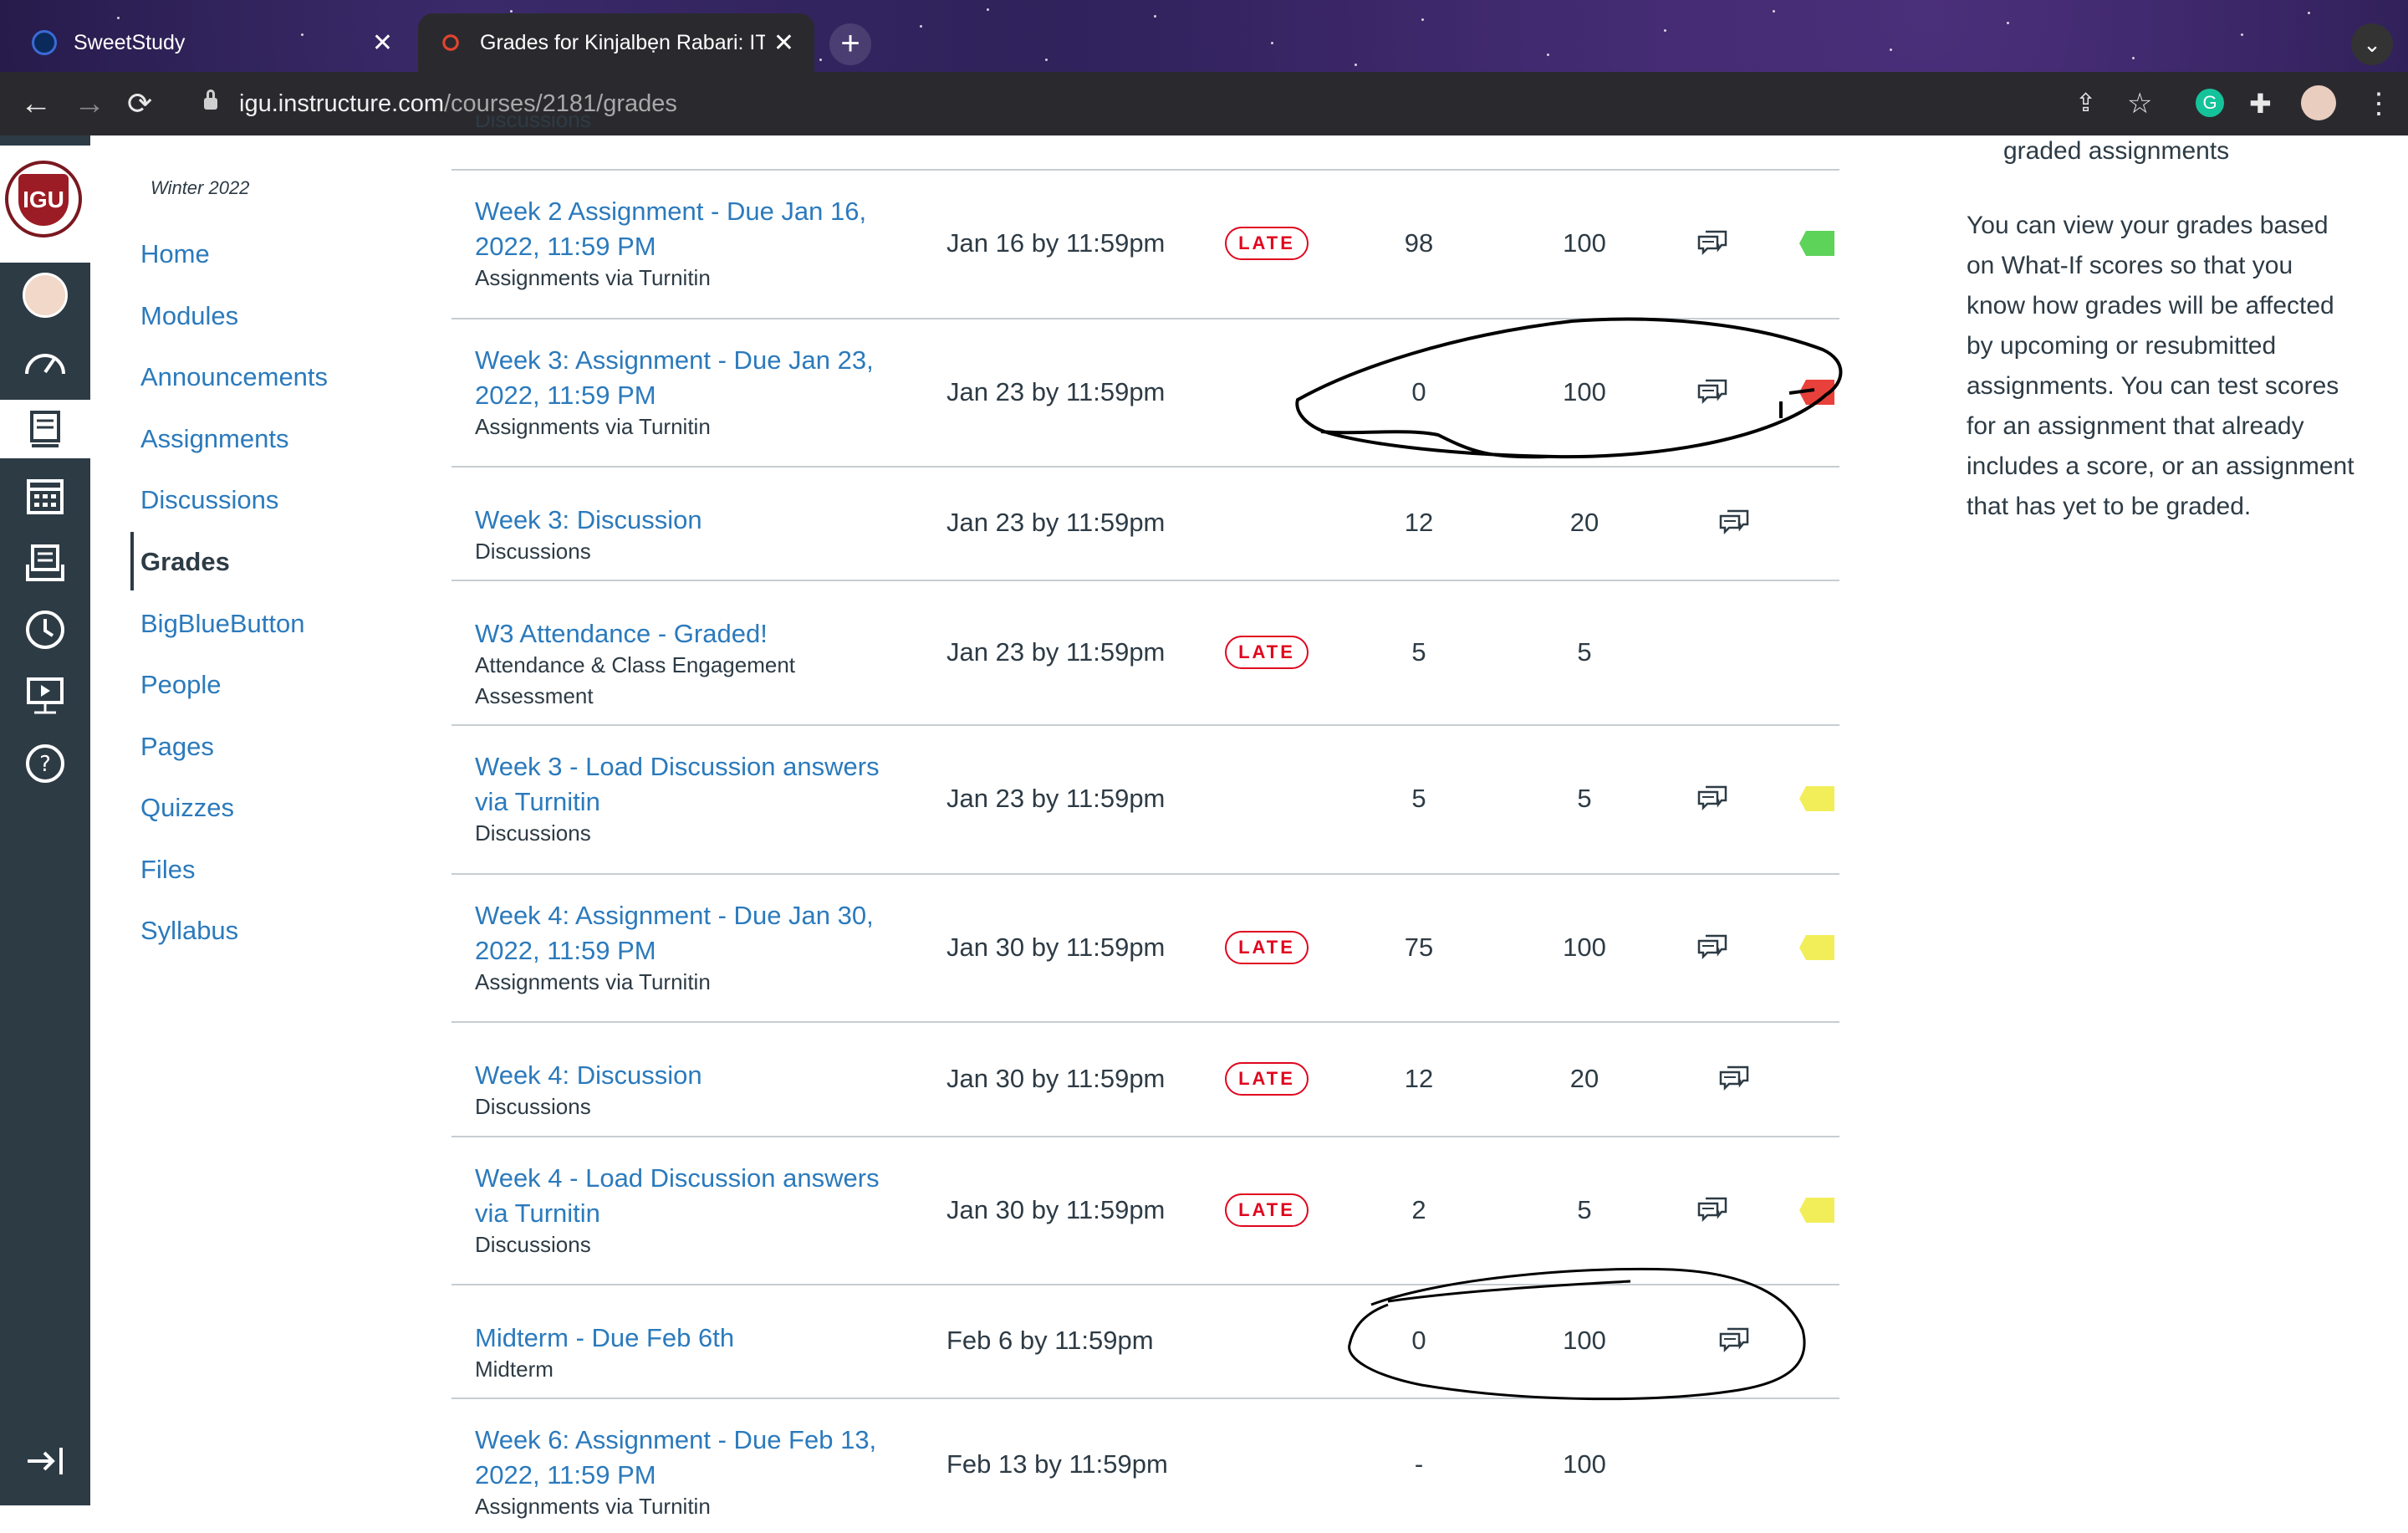 The image size is (2408, 1533). What do you see at coordinates (675, 360) in the screenshot?
I see `assignment-title-link: Week 3: Assignment - Due Jan 23,` at bounding box center [675, 360].